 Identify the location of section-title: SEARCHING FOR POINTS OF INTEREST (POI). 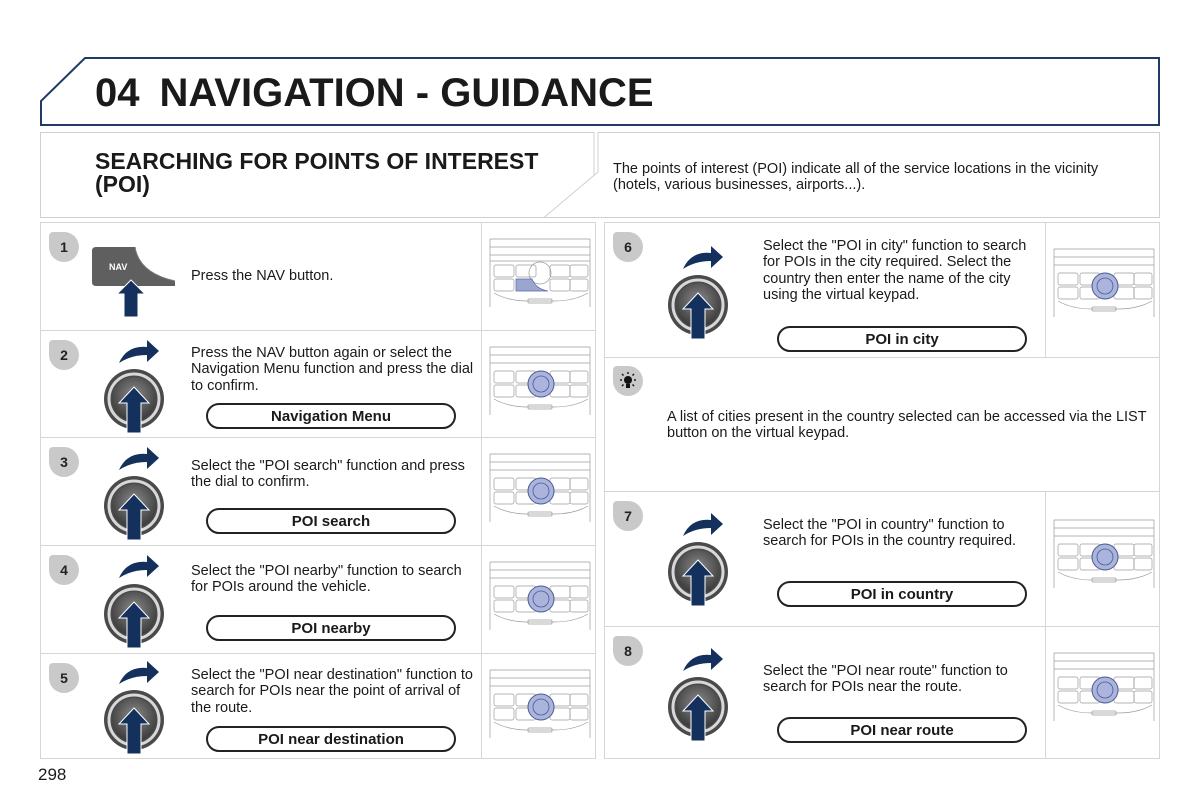
(317, 172).